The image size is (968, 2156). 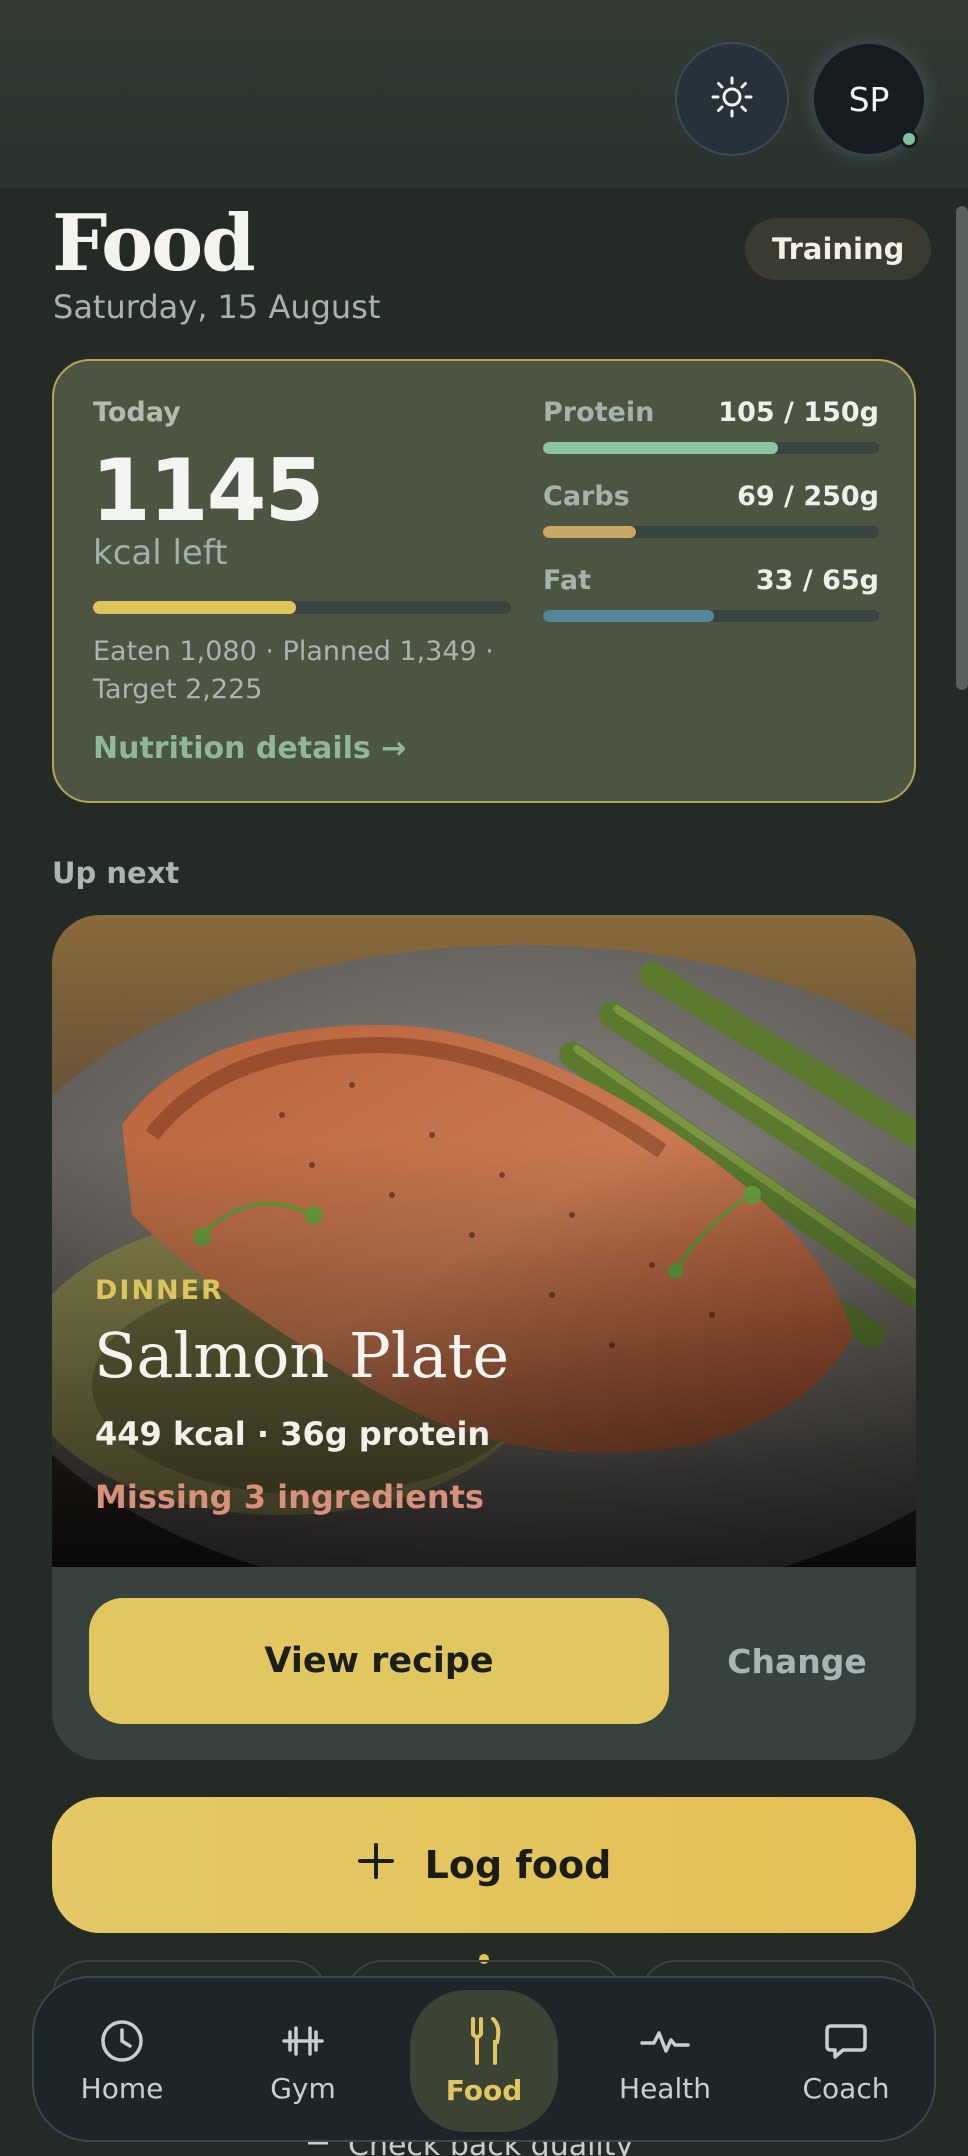 What do you see at coordinates (303, 2088) in the screenshot?
I see `nav-label: Gym` at bounding box center [303, 2088].